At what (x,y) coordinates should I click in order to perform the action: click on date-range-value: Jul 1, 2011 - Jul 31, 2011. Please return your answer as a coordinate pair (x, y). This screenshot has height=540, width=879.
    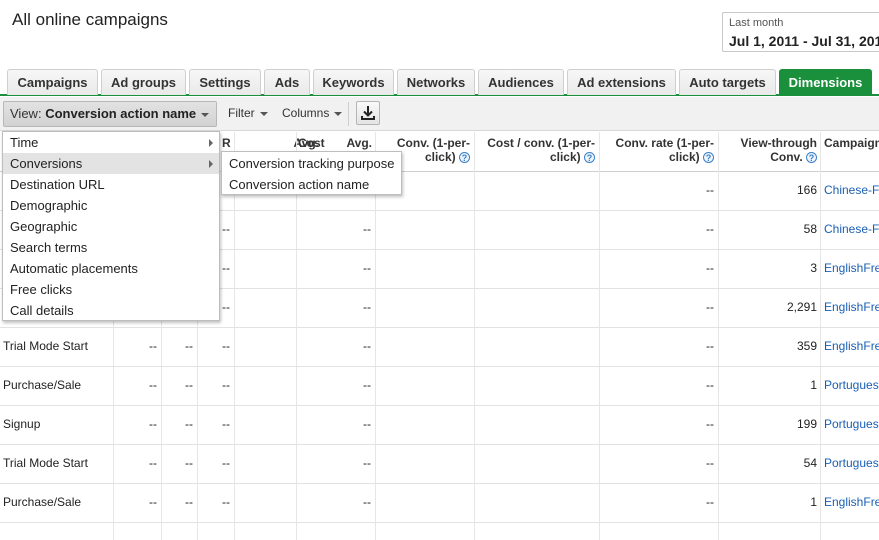
    Looking at the image, I should click on (804, 41).